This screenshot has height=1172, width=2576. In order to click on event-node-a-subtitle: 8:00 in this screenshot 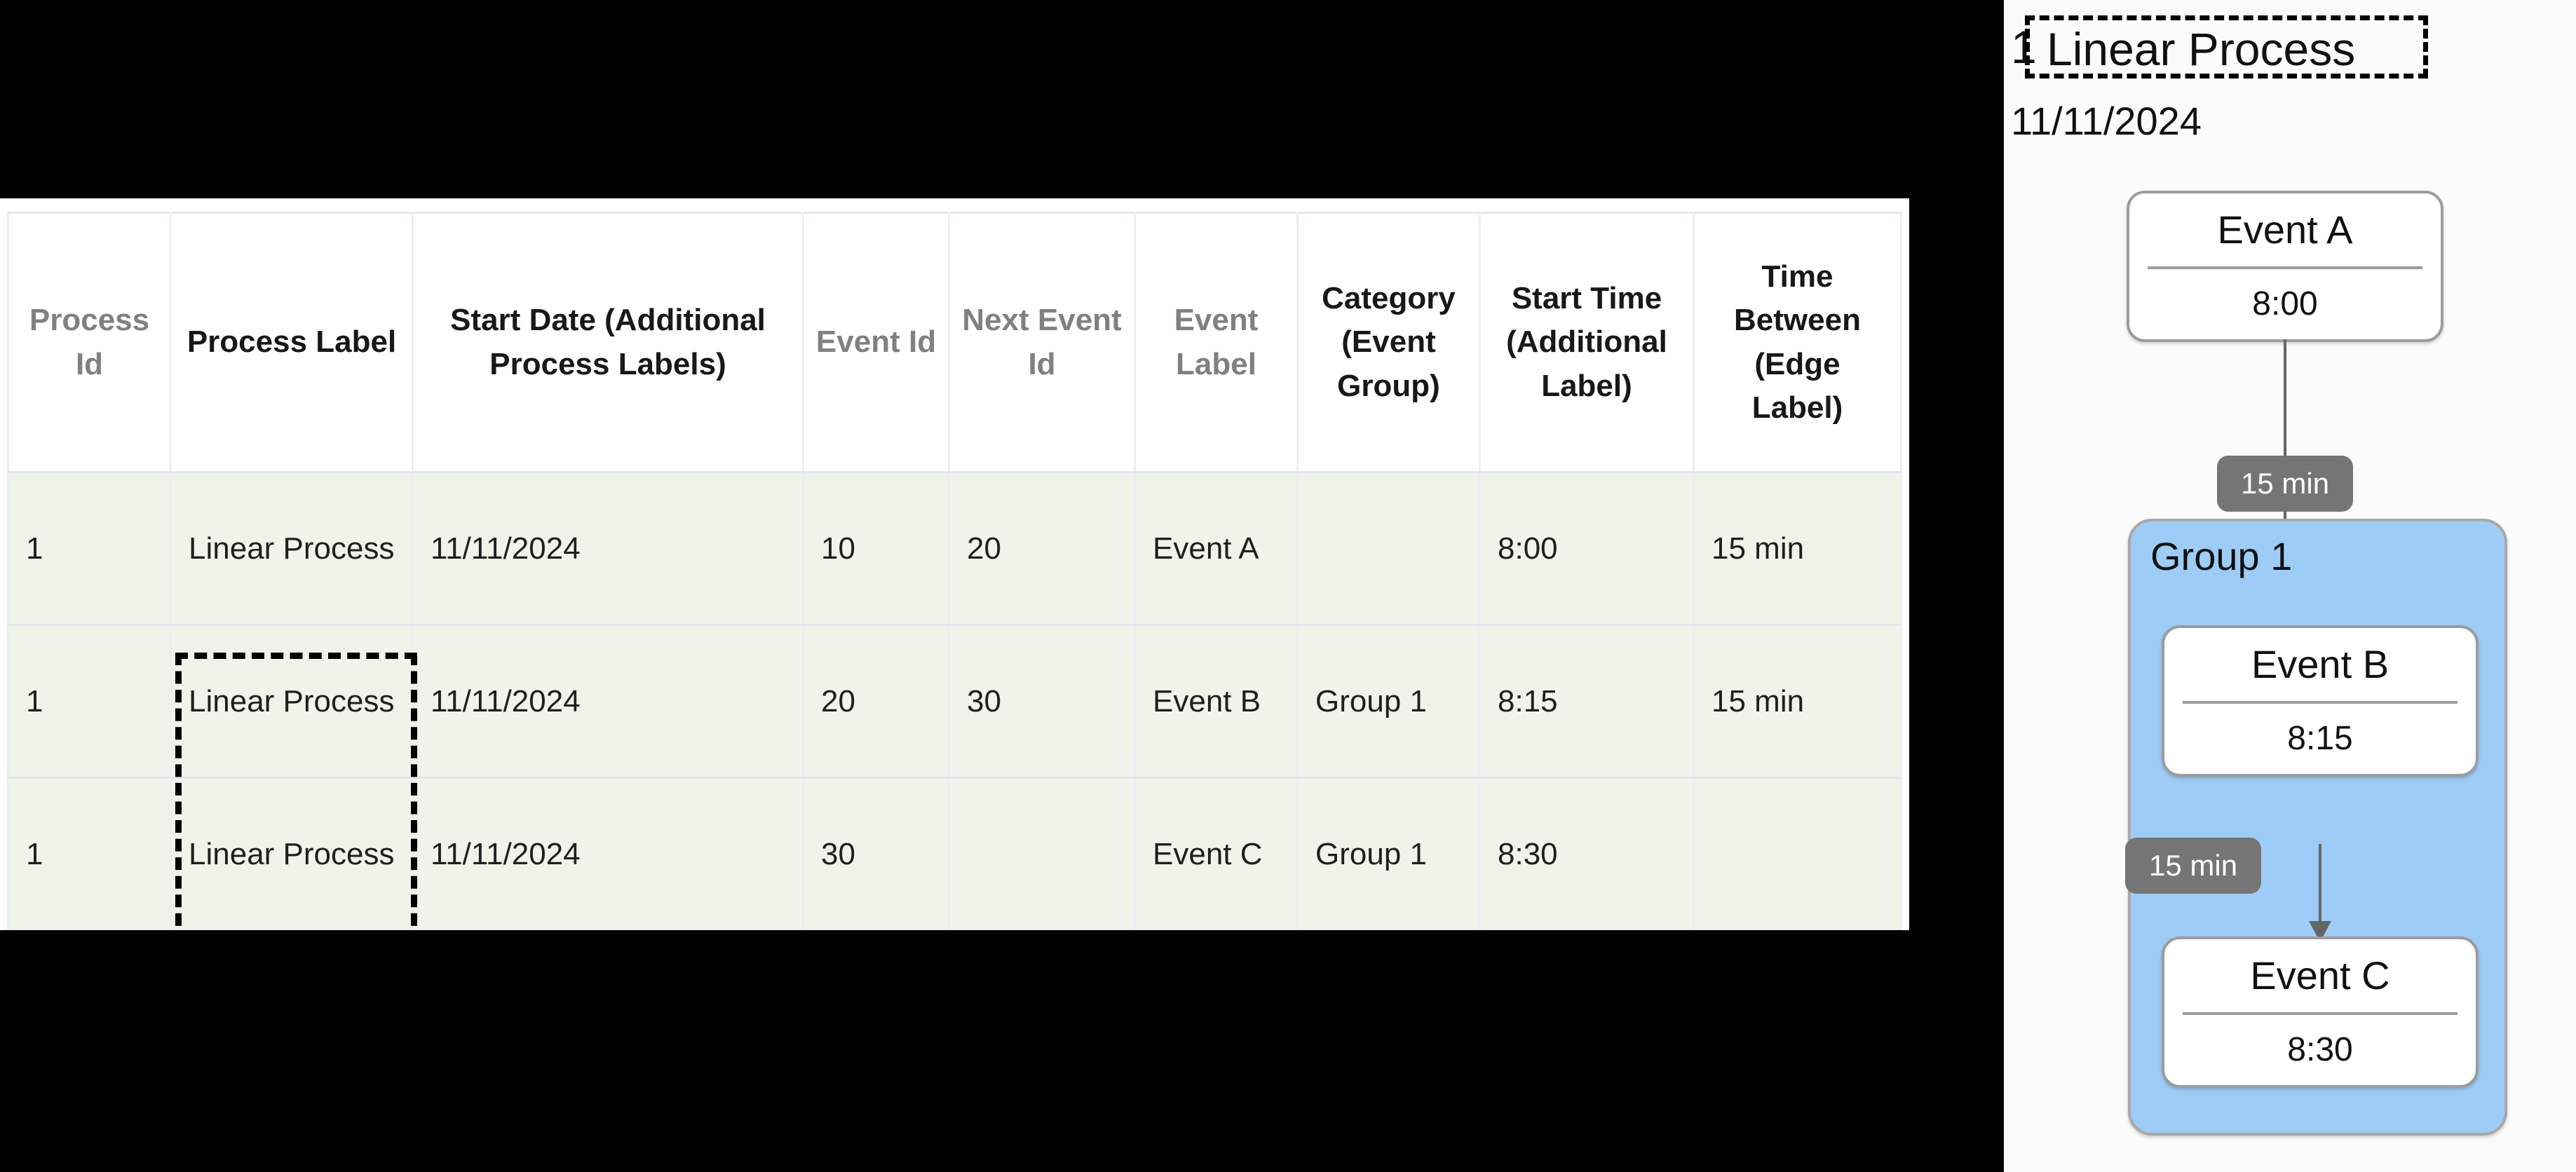, I will do `click(2285, 303)`.